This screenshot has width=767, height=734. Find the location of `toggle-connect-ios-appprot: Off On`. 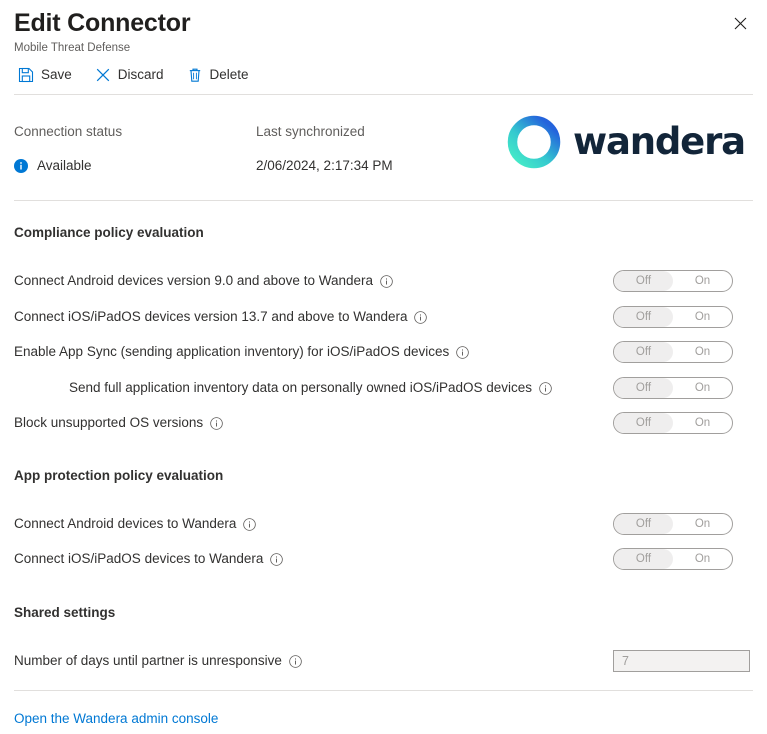

toggle-connect-ios-appprot: Off On is located at coordinates (673, 559).